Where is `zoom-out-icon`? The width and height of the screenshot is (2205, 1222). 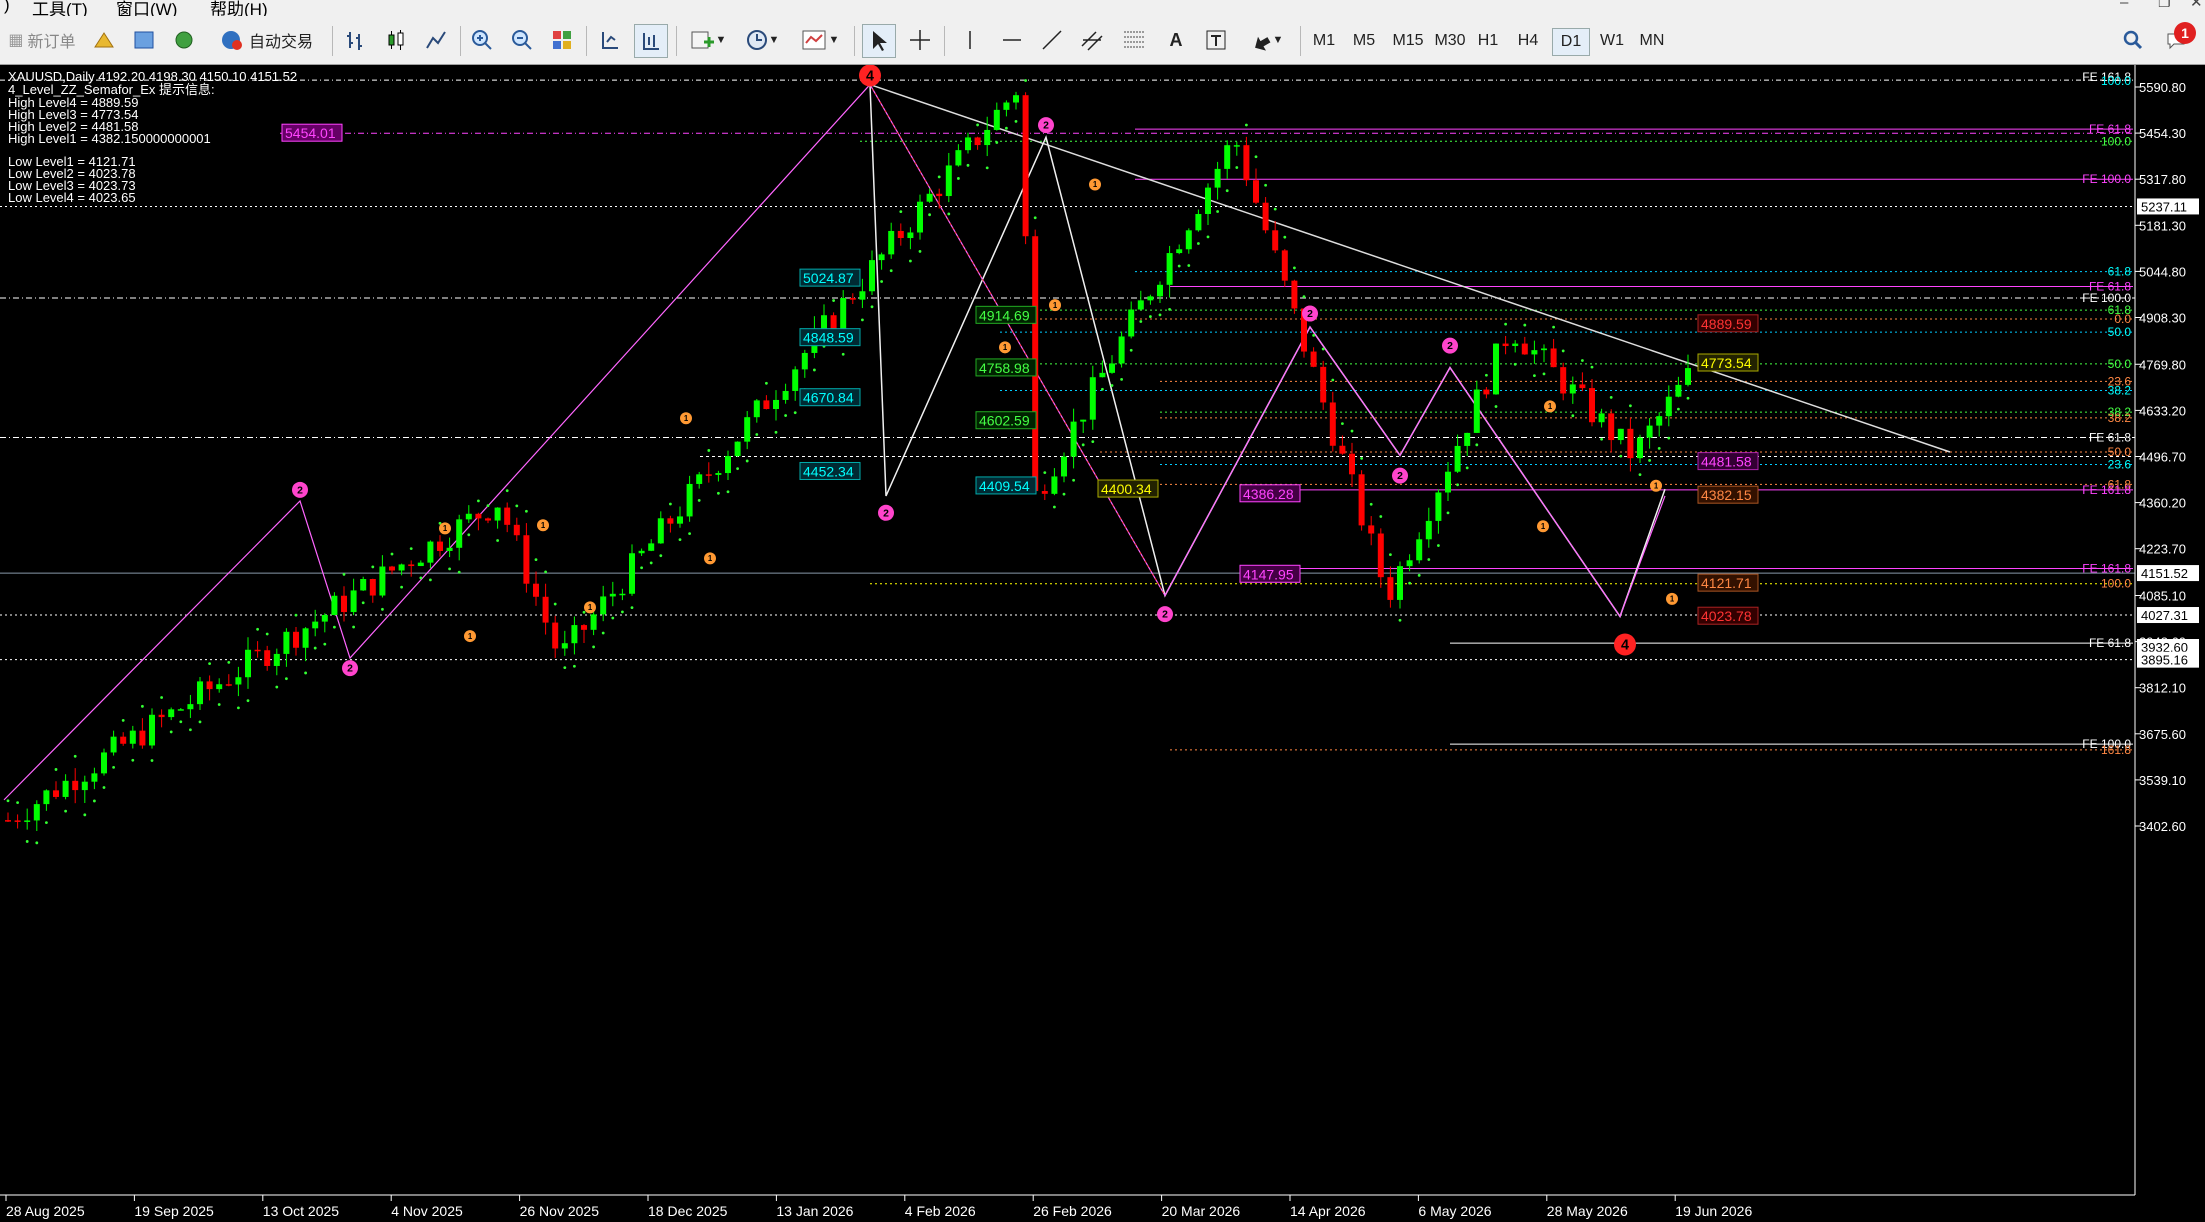 zoom-out-icon is located at coordinates (522, 40).